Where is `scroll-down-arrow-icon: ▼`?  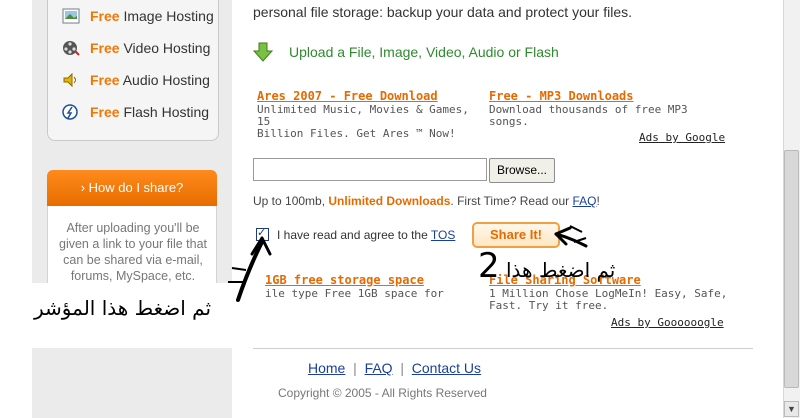 scroll-down-arrow-icon: ▼ is located at coordinates (791, 409).